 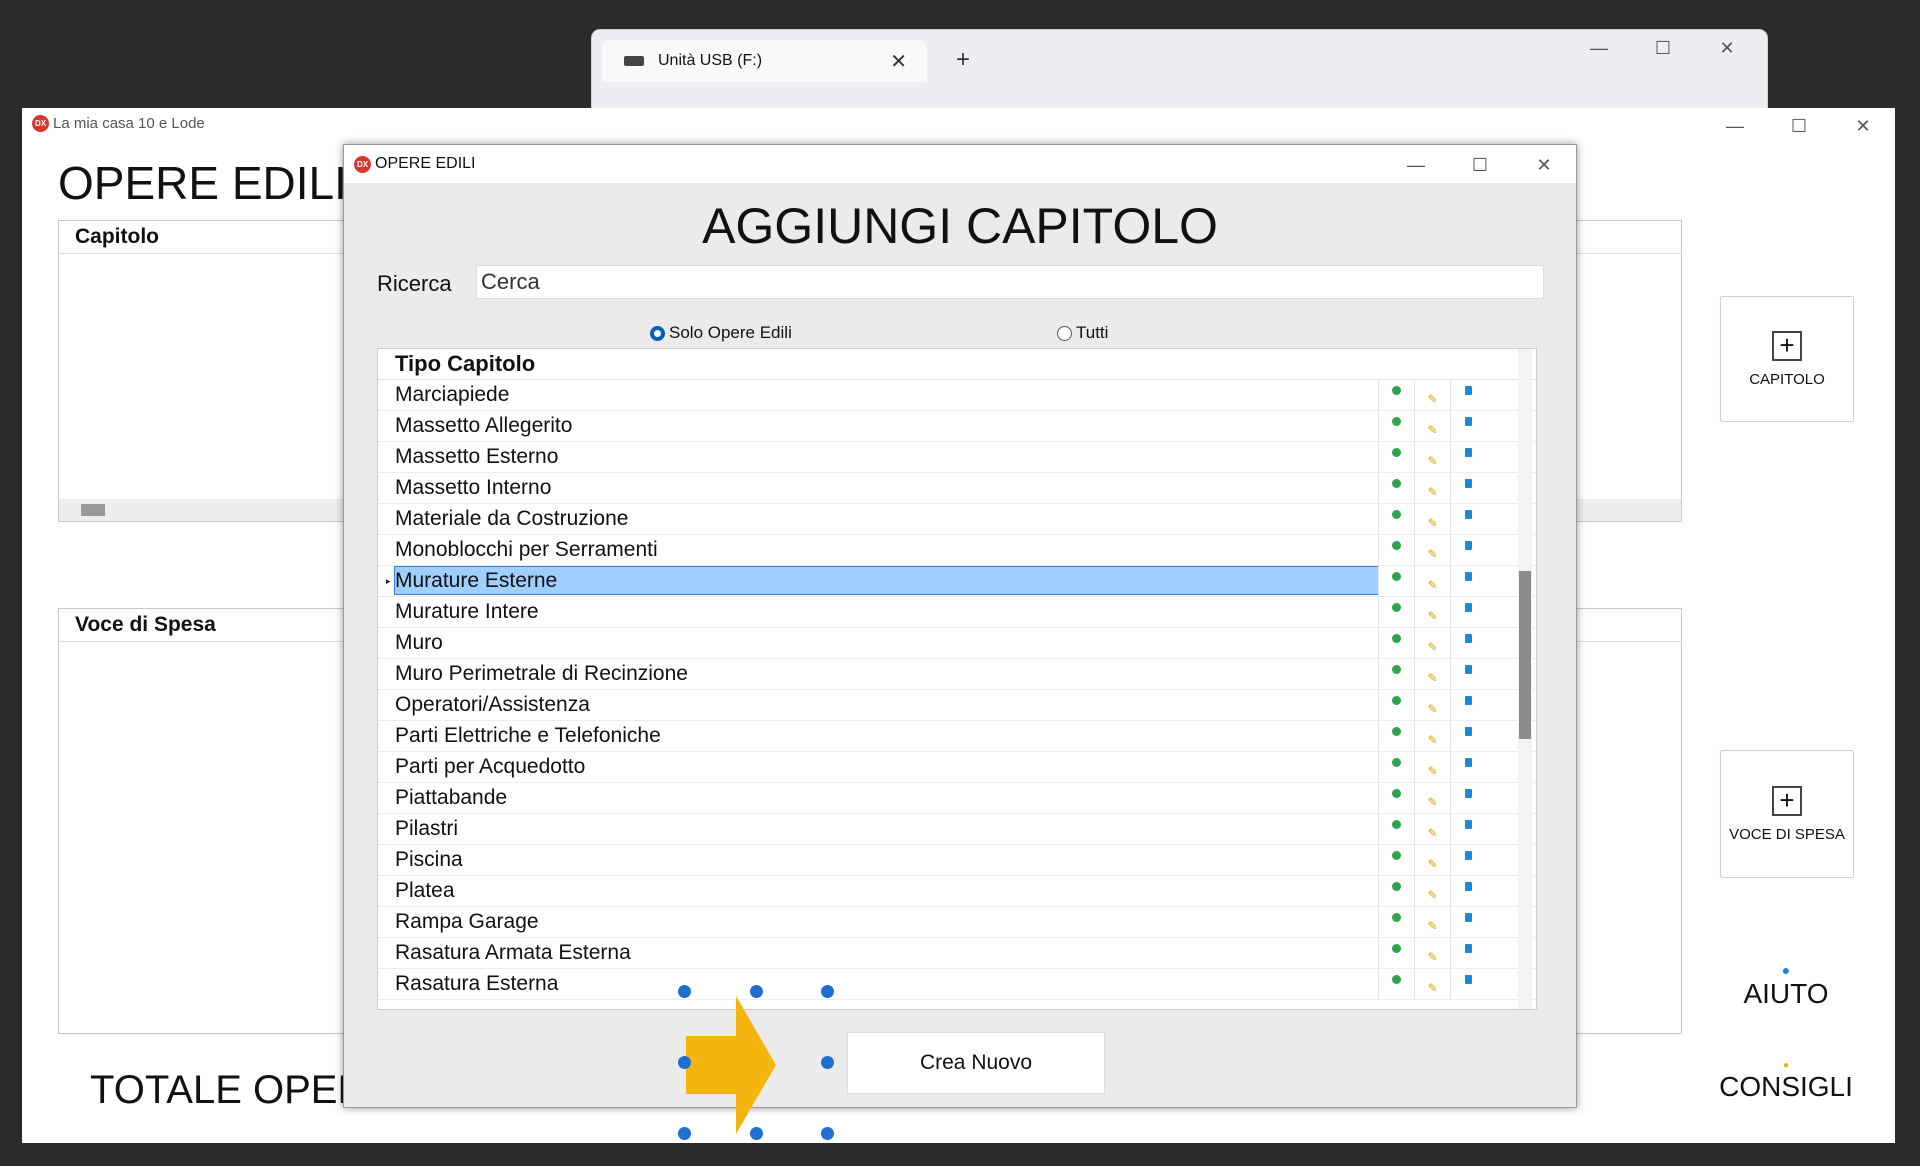 What do you see at coordinates (1082, 333) in the screenshot?
I see `radio-tutti: Tutti` at bounding box center [1082, 333].